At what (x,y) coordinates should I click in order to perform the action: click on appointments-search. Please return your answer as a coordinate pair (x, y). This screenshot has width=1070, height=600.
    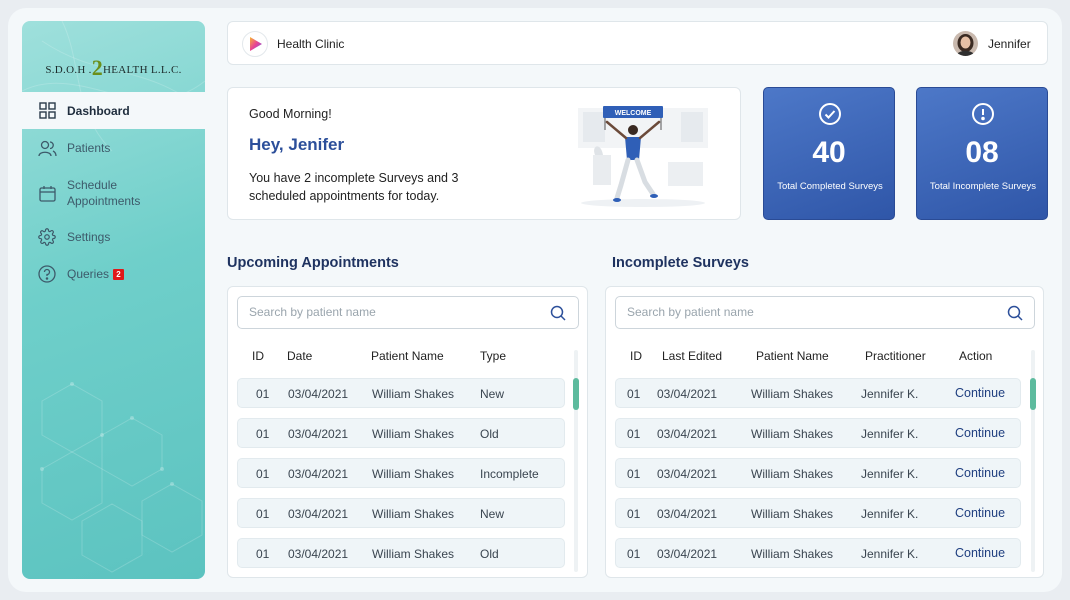
    Looking at the image, I should click on (408, 312).